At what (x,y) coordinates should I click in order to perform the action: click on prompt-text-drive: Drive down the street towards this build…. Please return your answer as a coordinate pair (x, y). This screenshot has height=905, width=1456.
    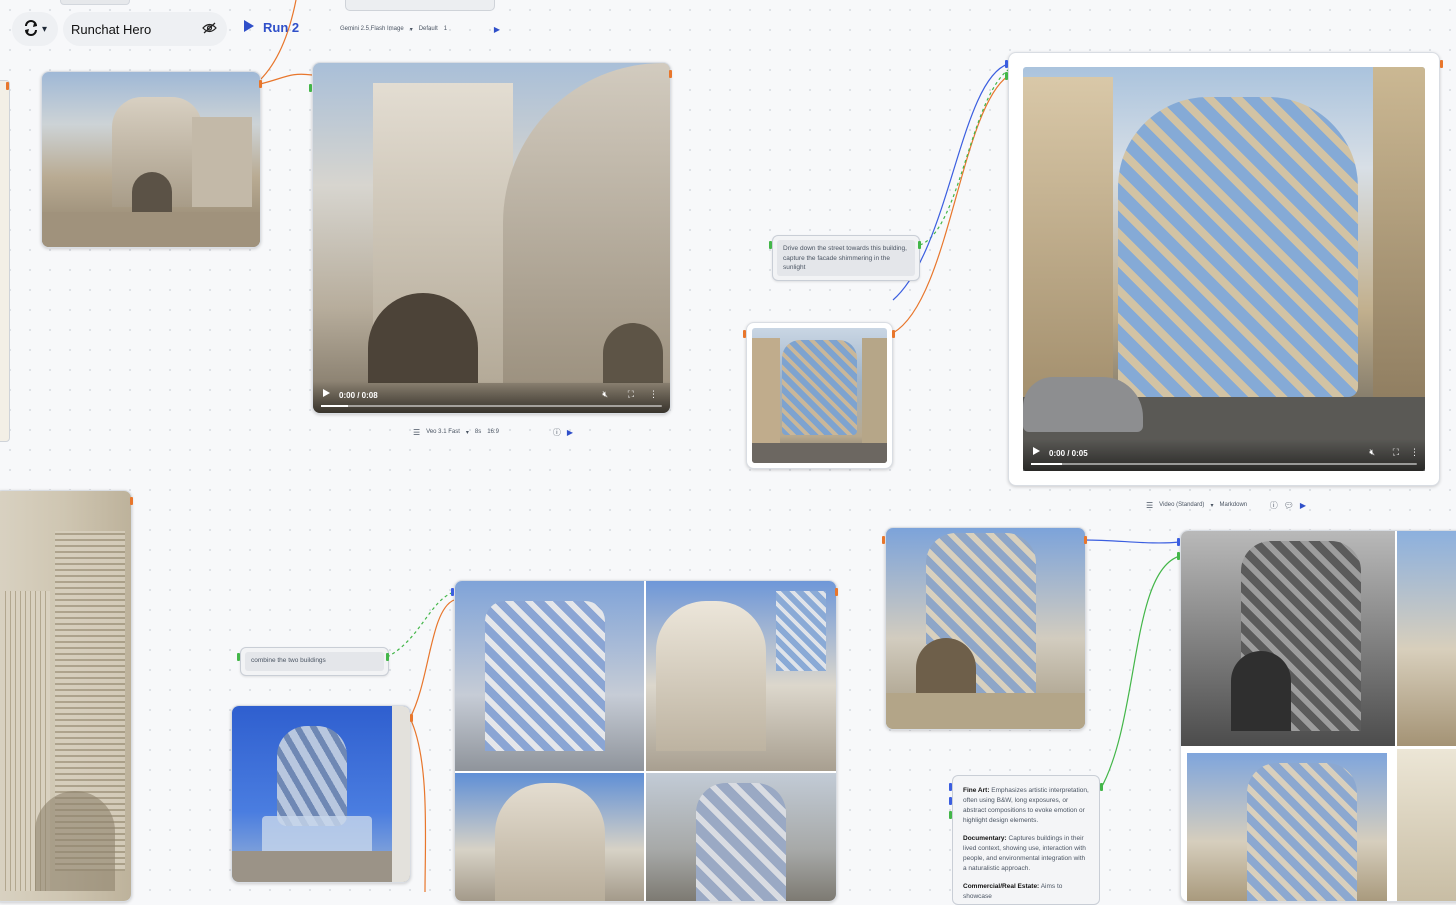
    Looking at the image, I should click on (846, 258).